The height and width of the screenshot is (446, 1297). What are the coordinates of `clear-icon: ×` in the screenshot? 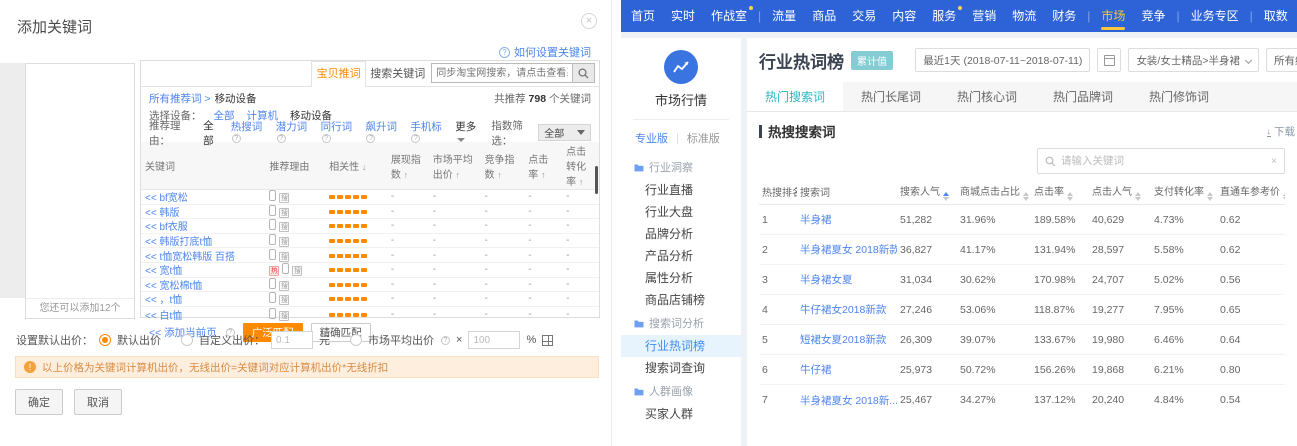 It's located at (1274, 161).